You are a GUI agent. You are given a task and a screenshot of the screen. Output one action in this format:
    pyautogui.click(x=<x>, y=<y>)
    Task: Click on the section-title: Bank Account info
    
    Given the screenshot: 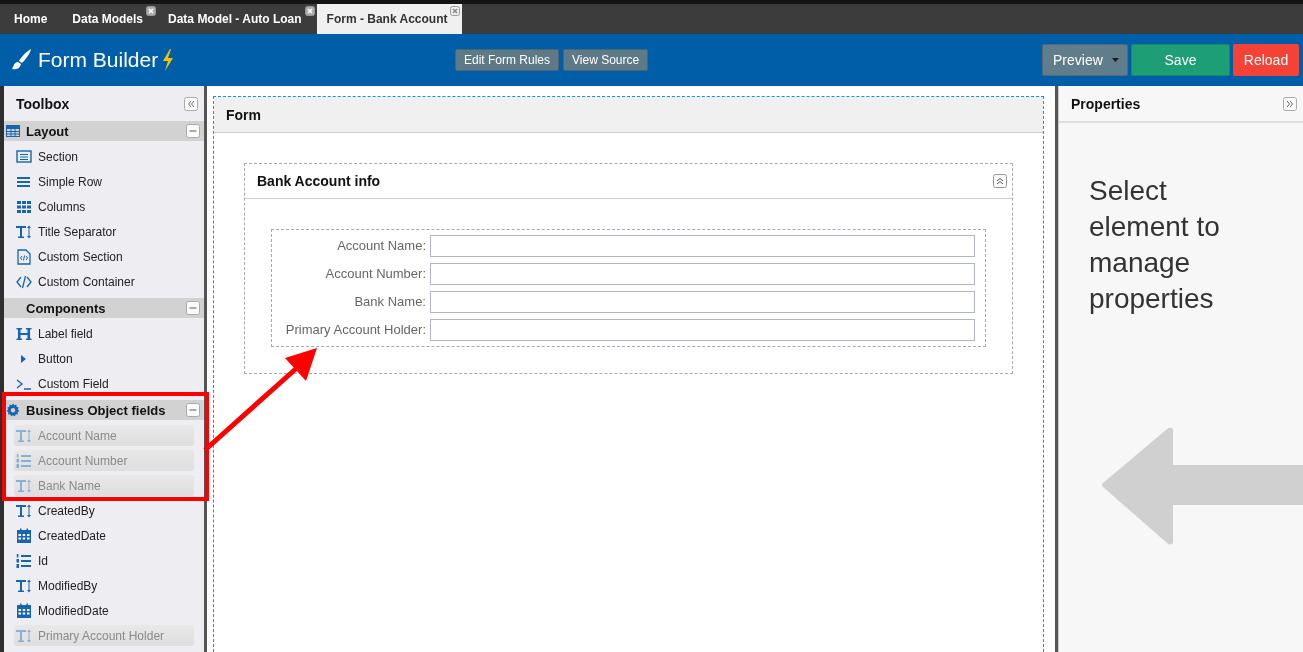 What is the action you would take?
    pyautogui.click(x=319, y=181)
    